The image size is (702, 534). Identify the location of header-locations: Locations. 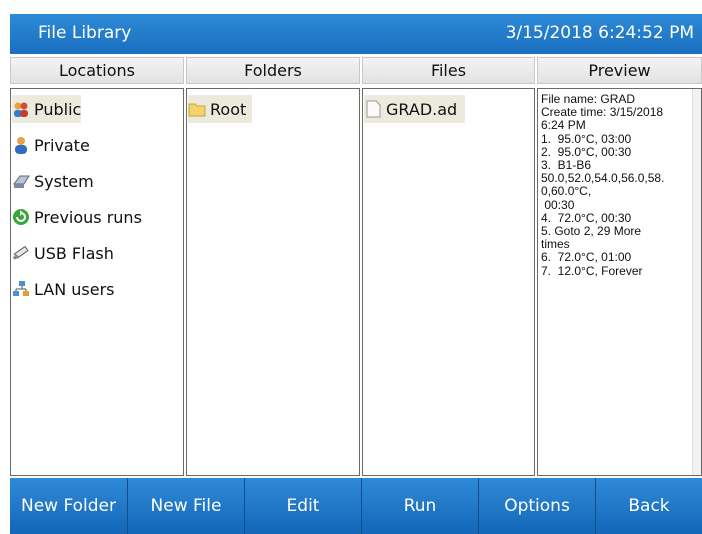
(97, 70).